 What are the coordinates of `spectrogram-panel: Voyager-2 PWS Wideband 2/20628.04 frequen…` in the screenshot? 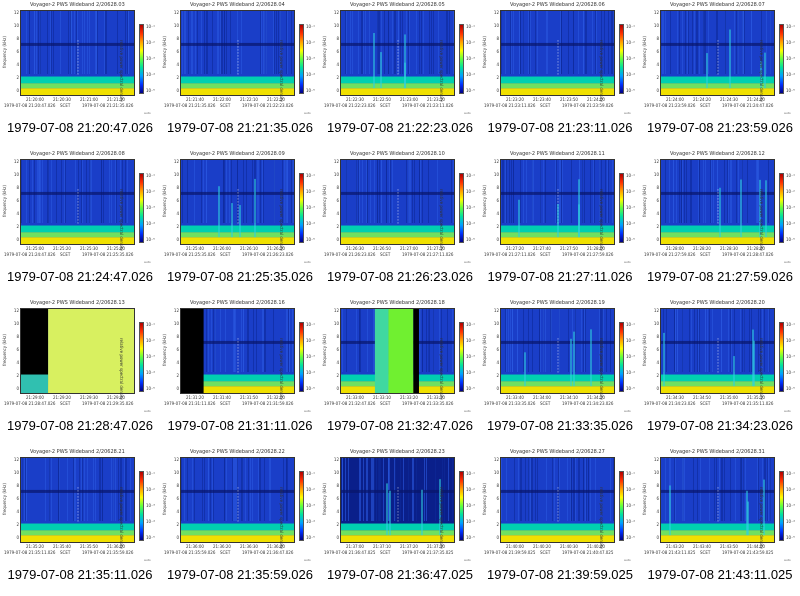 It's located at (240, 74).